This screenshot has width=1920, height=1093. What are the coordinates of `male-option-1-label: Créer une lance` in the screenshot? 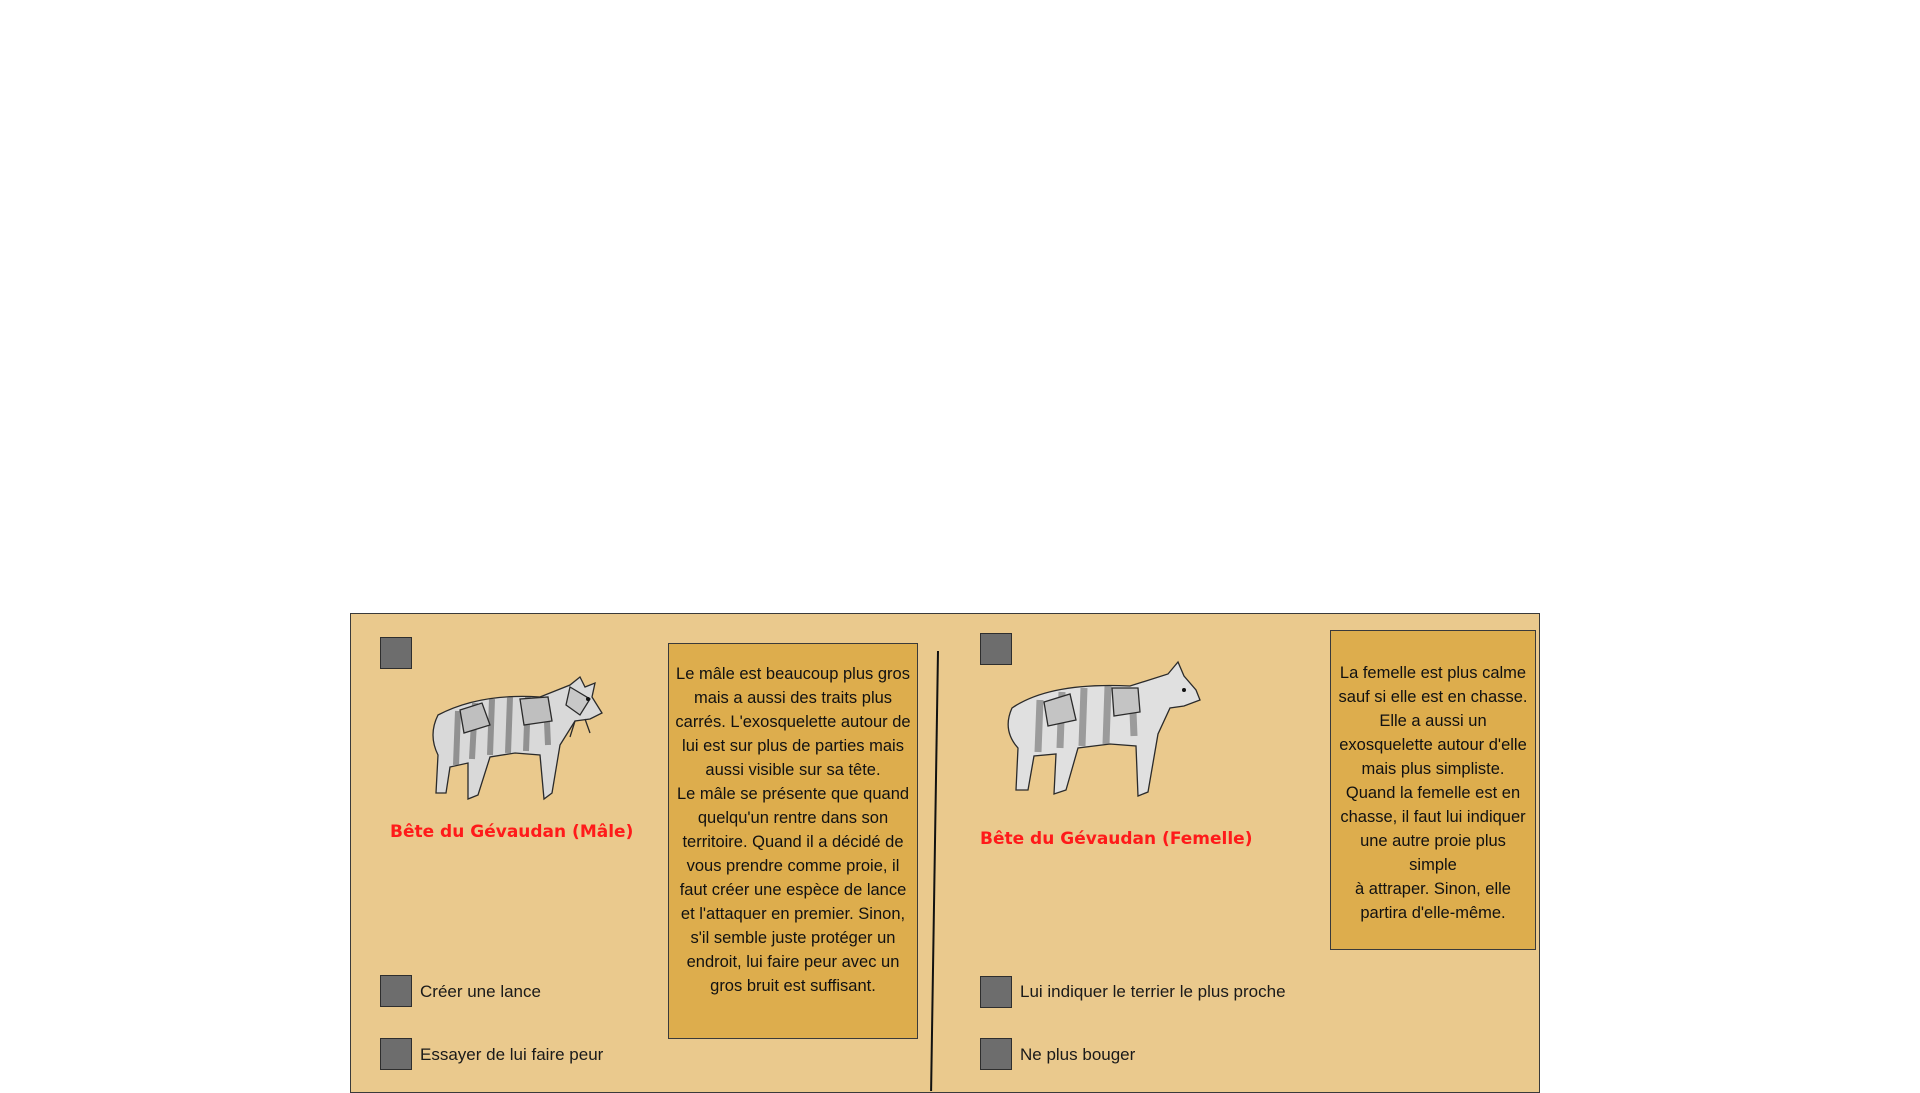 It's located at (480, 992).